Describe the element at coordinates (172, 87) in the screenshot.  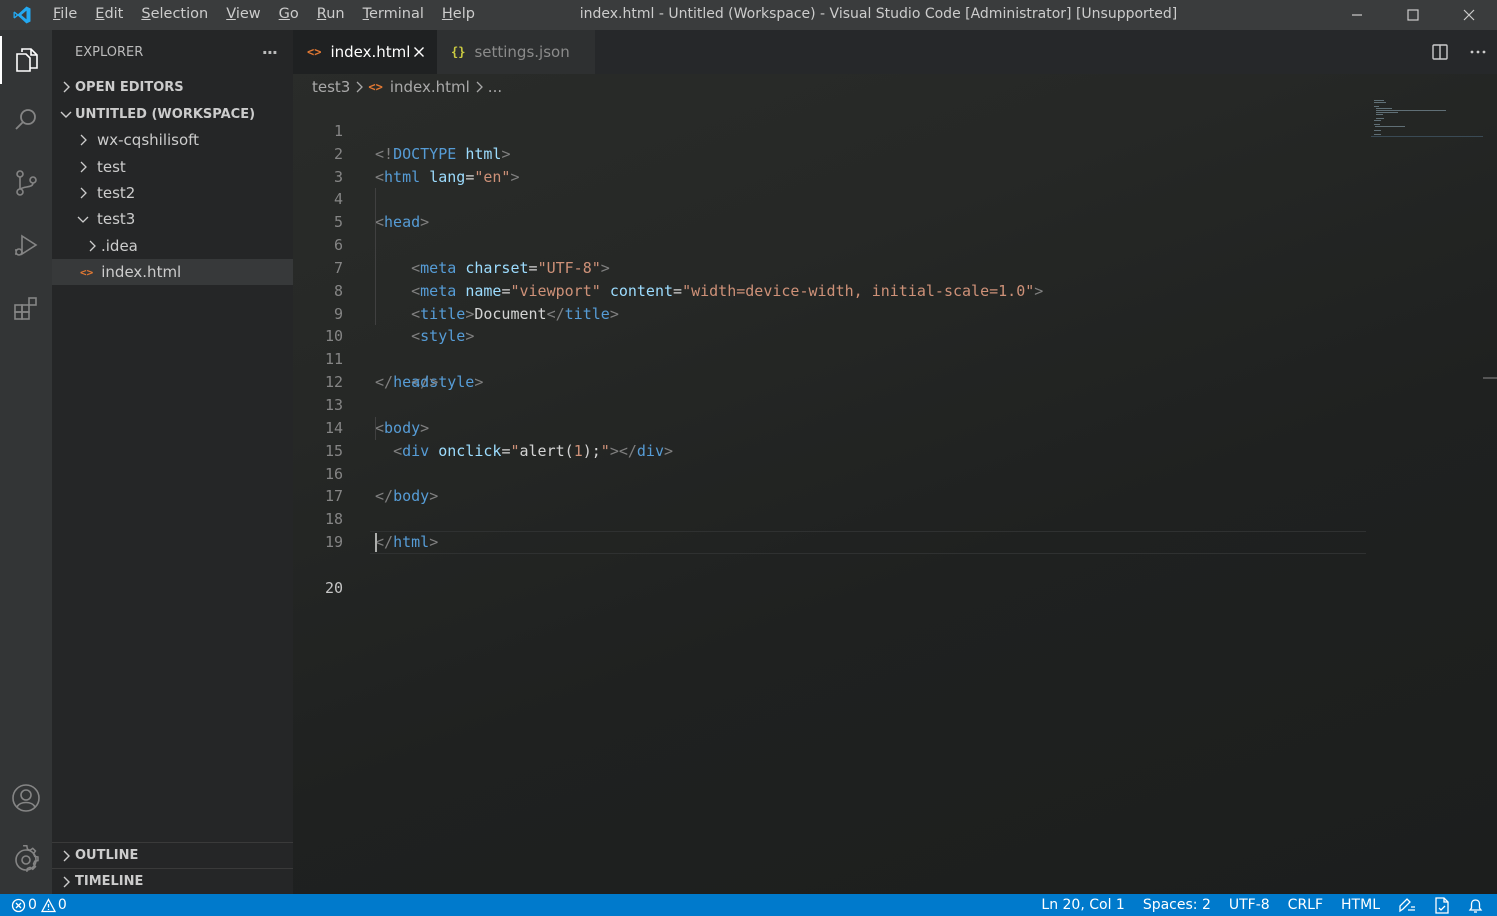
I see `open-editors-section: OPEN EDITORS` at that location.